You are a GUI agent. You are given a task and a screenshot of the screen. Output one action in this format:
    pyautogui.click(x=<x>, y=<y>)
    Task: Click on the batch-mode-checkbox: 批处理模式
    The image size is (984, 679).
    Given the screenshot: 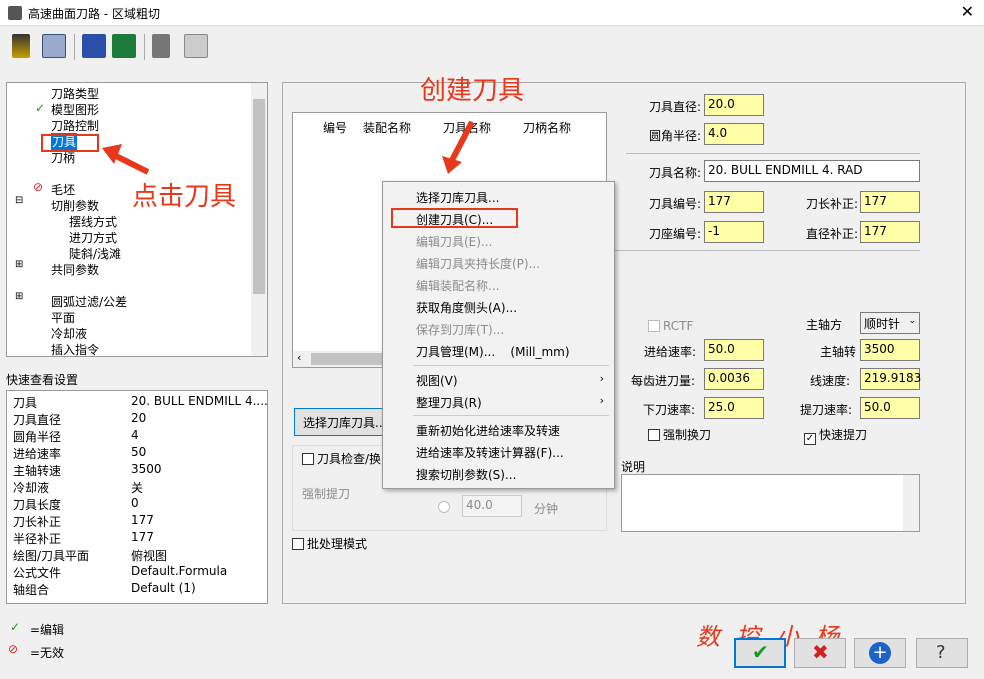 What is the action you would take?
    pyautogui.click(x=329, y=543)
    